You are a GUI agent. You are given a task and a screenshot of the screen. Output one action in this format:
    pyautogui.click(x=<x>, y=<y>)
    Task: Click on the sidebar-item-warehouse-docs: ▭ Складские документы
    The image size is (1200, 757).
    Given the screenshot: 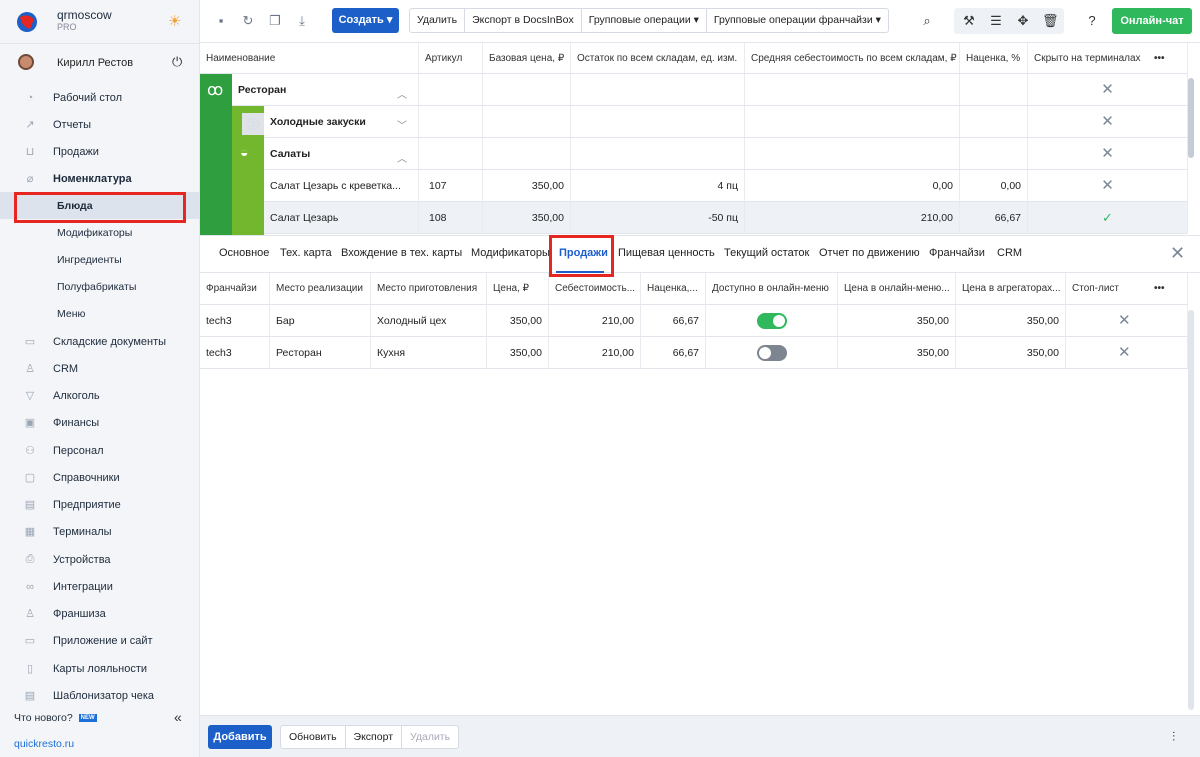 What is the action you would take?
    pyautogui.click(x=100, y=341)
    